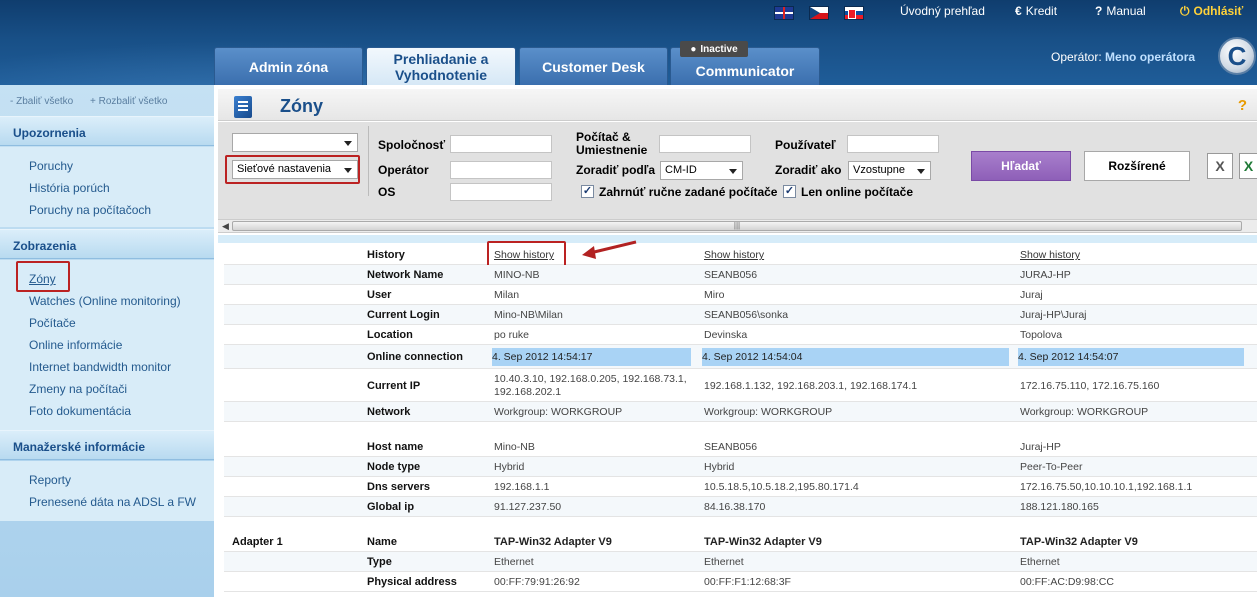  I want to click on horizontal-scrollbar: ◀ |||, so click(737, 226).